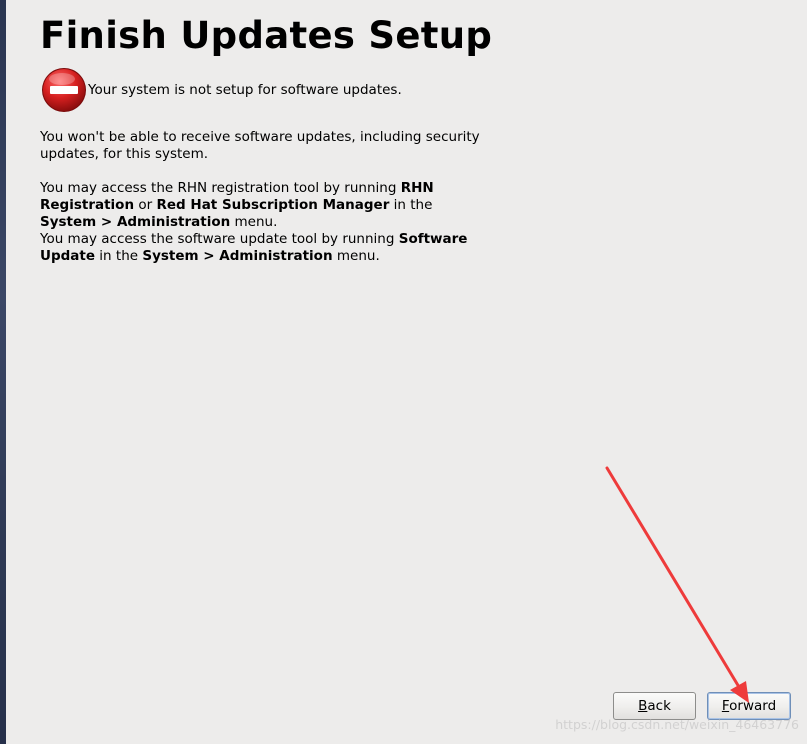 The height and width of the screenshot is (744, 807). Describe the element at coordinates (677, 724) in the screenshot. I see `watermark: https://blog.csdn.net/weixin_46463776` at that location.